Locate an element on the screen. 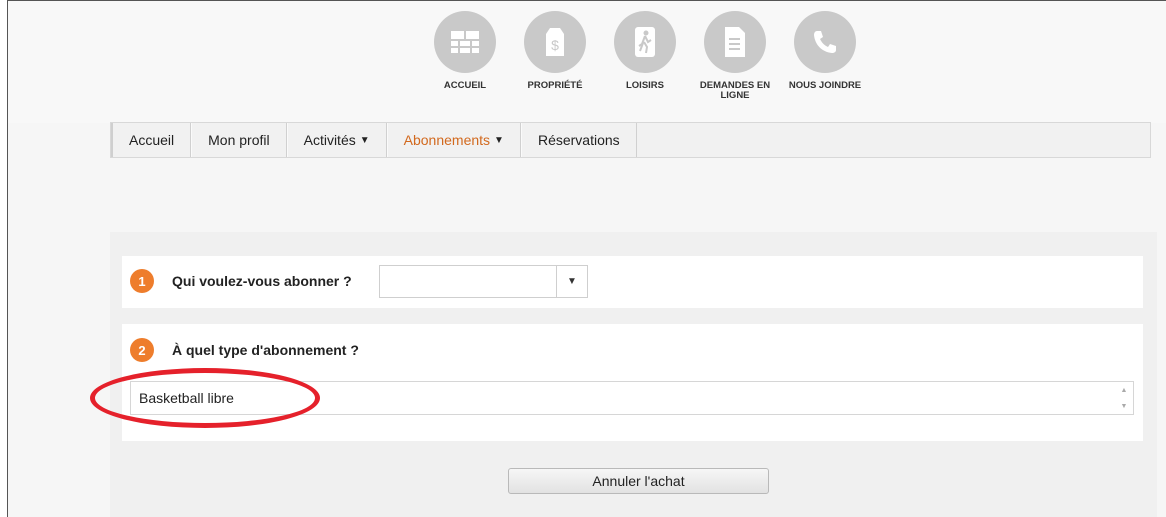  step-question: Qui voulez-vous abonner ? is located at coordinates (262, 281).